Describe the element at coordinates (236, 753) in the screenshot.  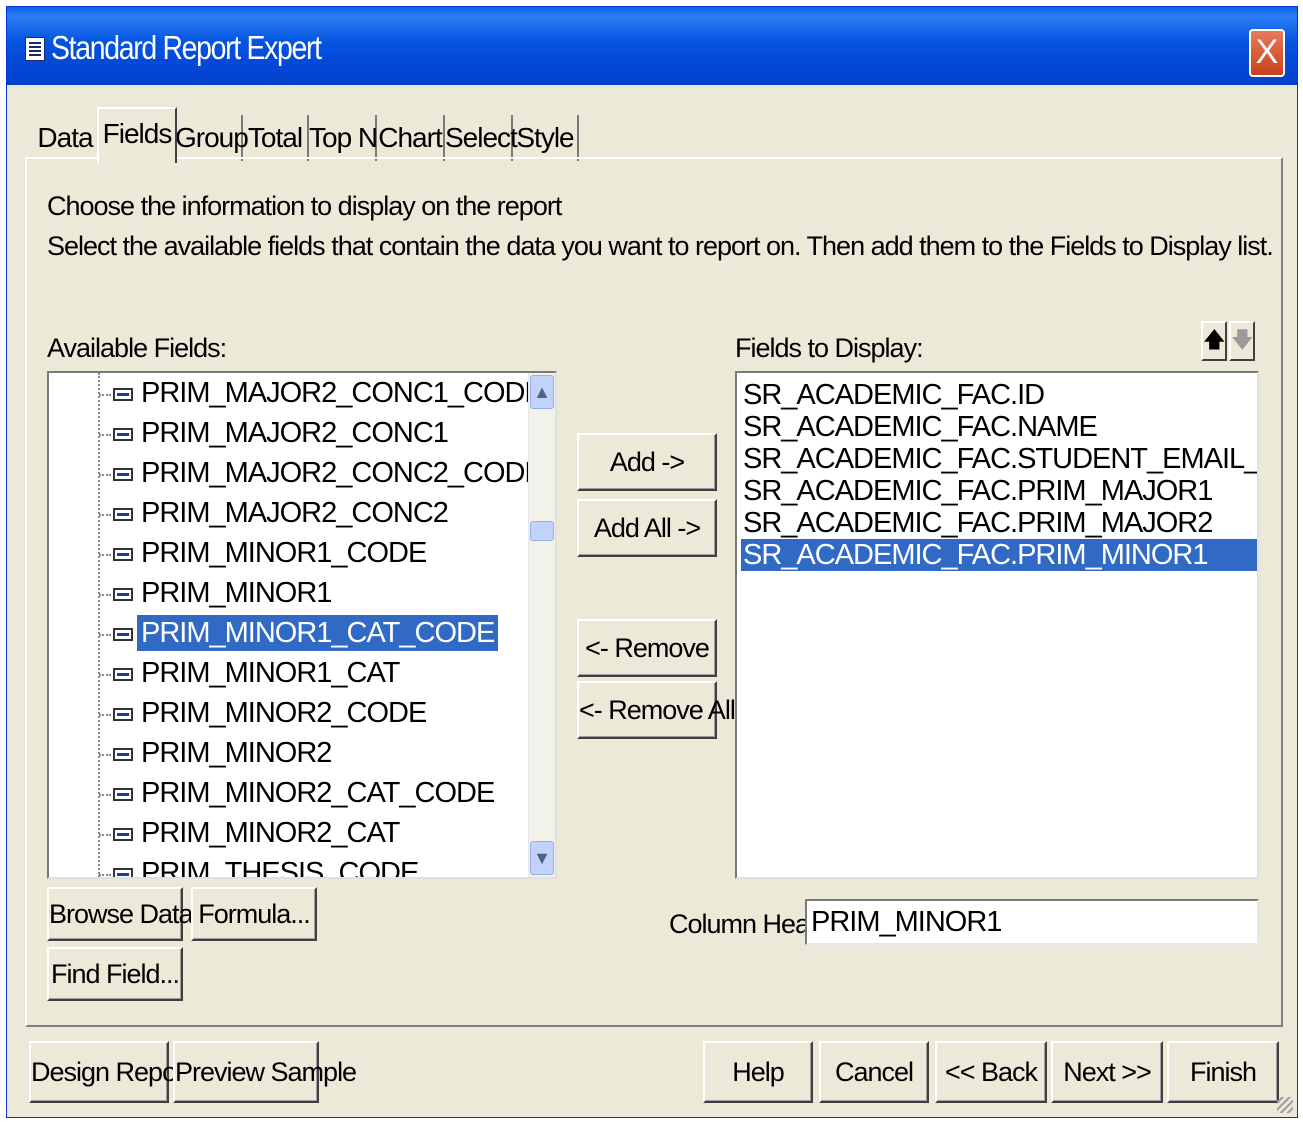
I see `tree-item-label: PRIM_MINOR2` at that location.